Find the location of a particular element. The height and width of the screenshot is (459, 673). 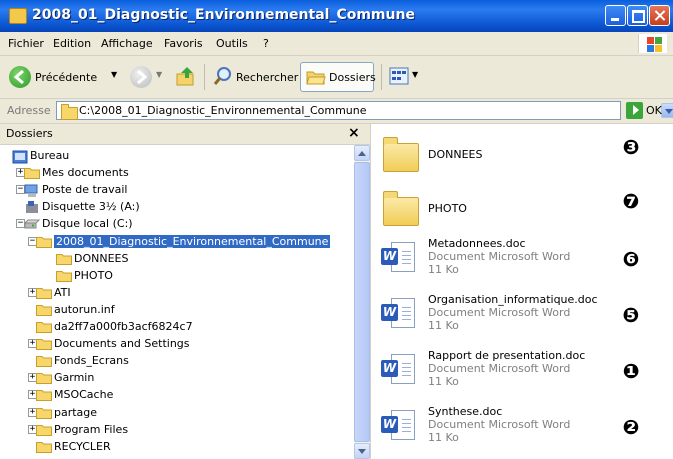

tree-item: PHOTO is located at coordinates (177, 275).